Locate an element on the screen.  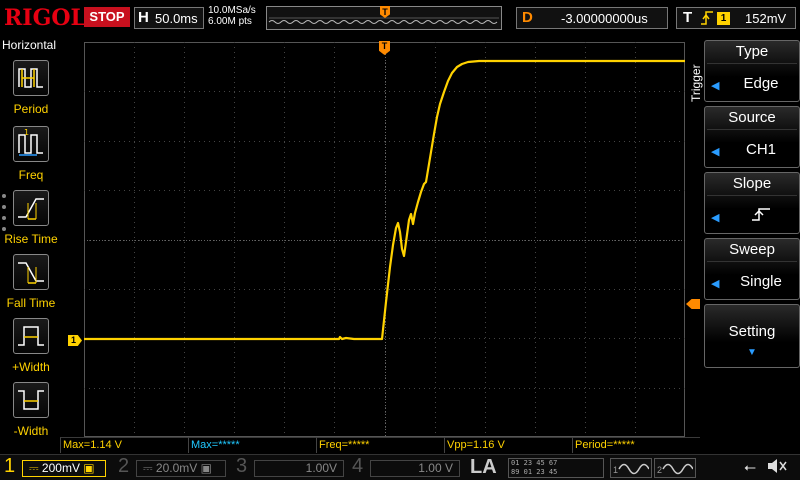
measure-pos-width: +Width is located at coordinates (31, 346).